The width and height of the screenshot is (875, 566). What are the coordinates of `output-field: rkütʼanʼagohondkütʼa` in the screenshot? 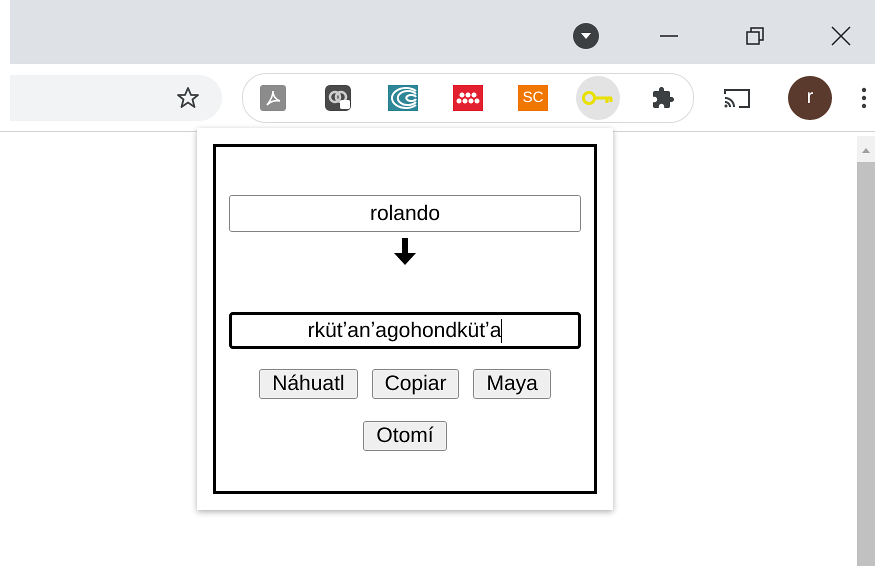 It's located at (405, 330).